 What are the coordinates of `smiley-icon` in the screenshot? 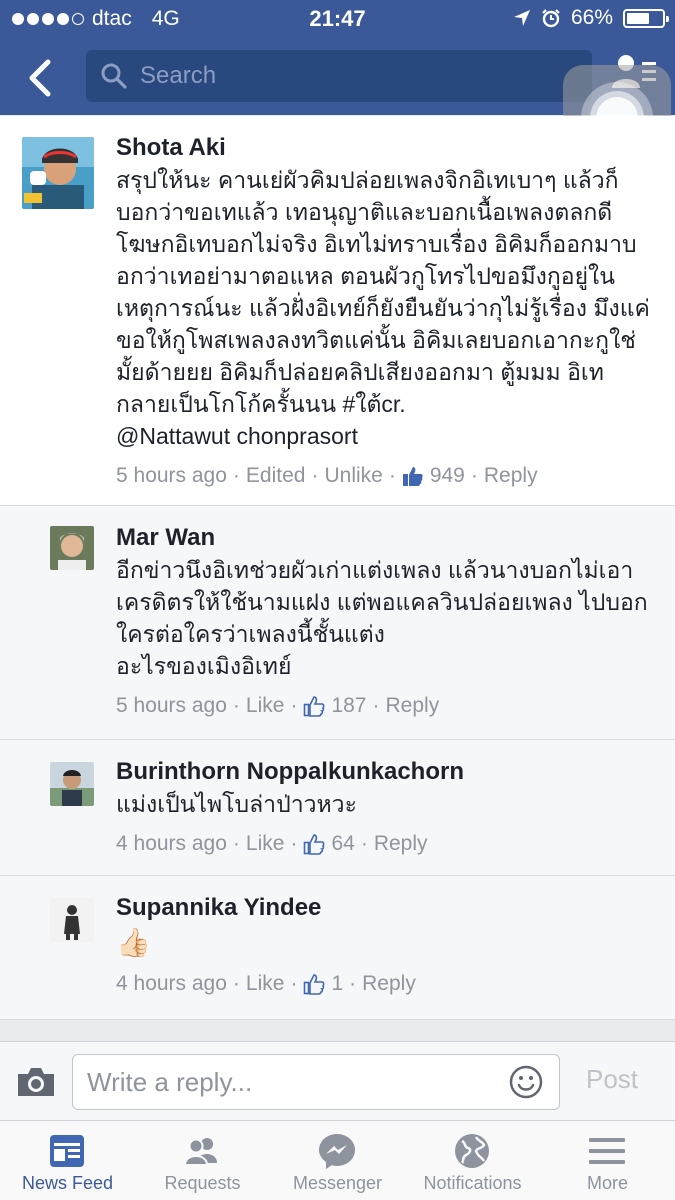 It's located at (526, 1082).